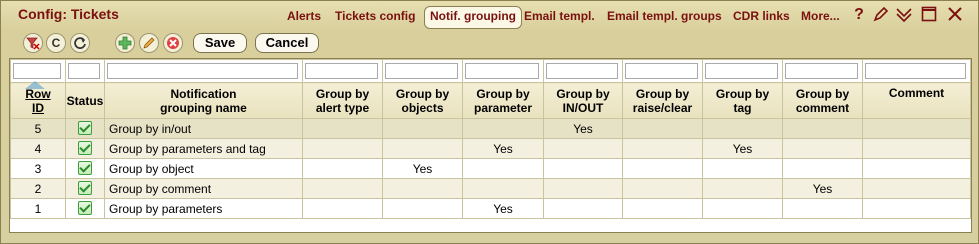 The image size is (979, 244). What do you see at coordinates (490, 188) in the screenshot?
I see `table-row: 2 Group by comment Yes` at bounding box center [490, 188].